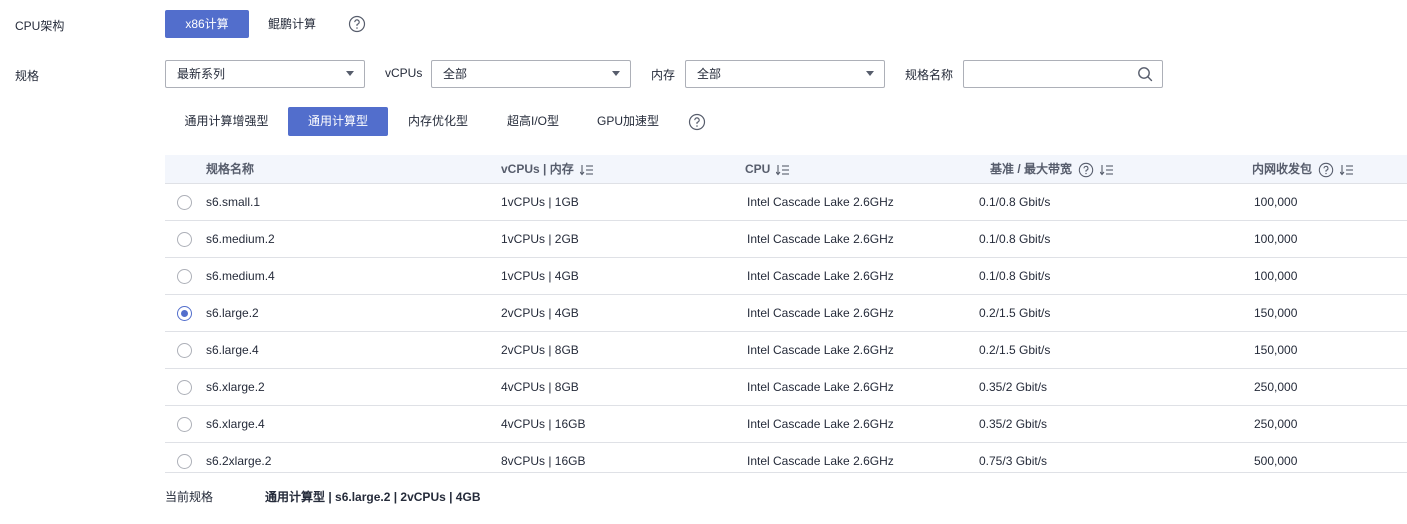 The image size is (1407, 524). Describe the element at coordinates (628, 121) in the screenshot. I see `tab-gpu-accelerated: GPU加速型` at that location.